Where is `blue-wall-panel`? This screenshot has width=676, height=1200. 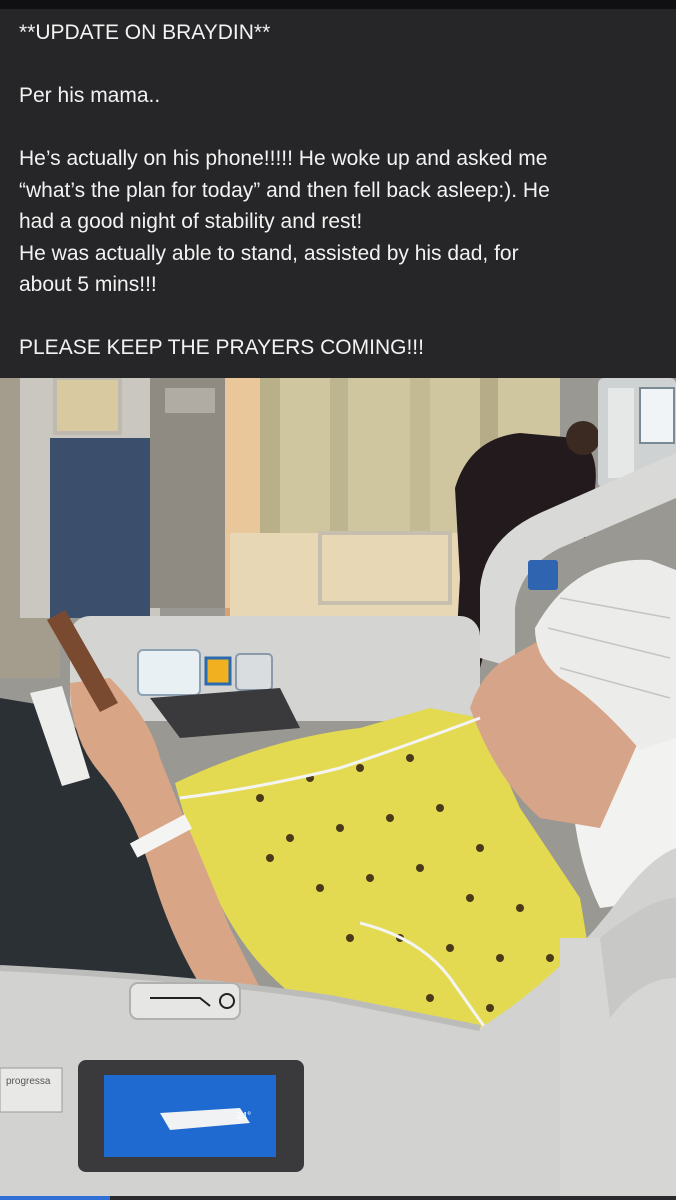
blue-wall-panel is located at coordinates (100, 528).